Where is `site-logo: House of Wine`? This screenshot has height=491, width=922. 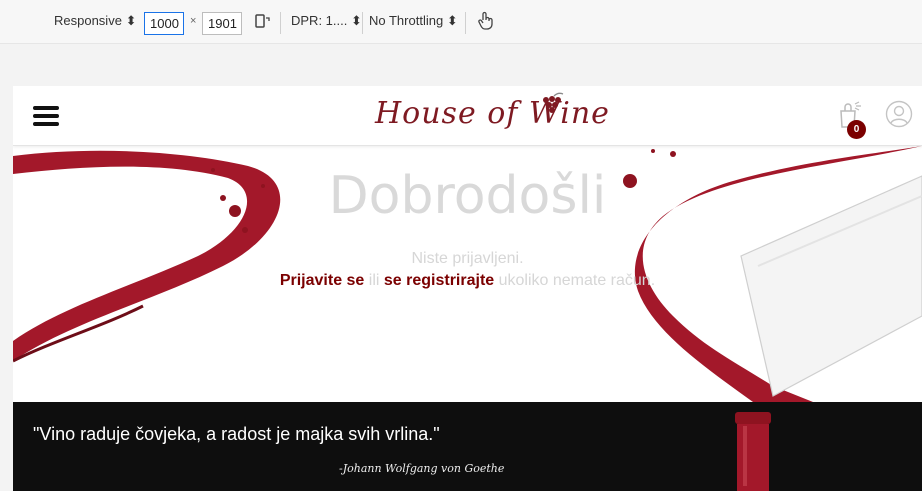
site-logo: House of Wine is located at coordinates (492, 113).